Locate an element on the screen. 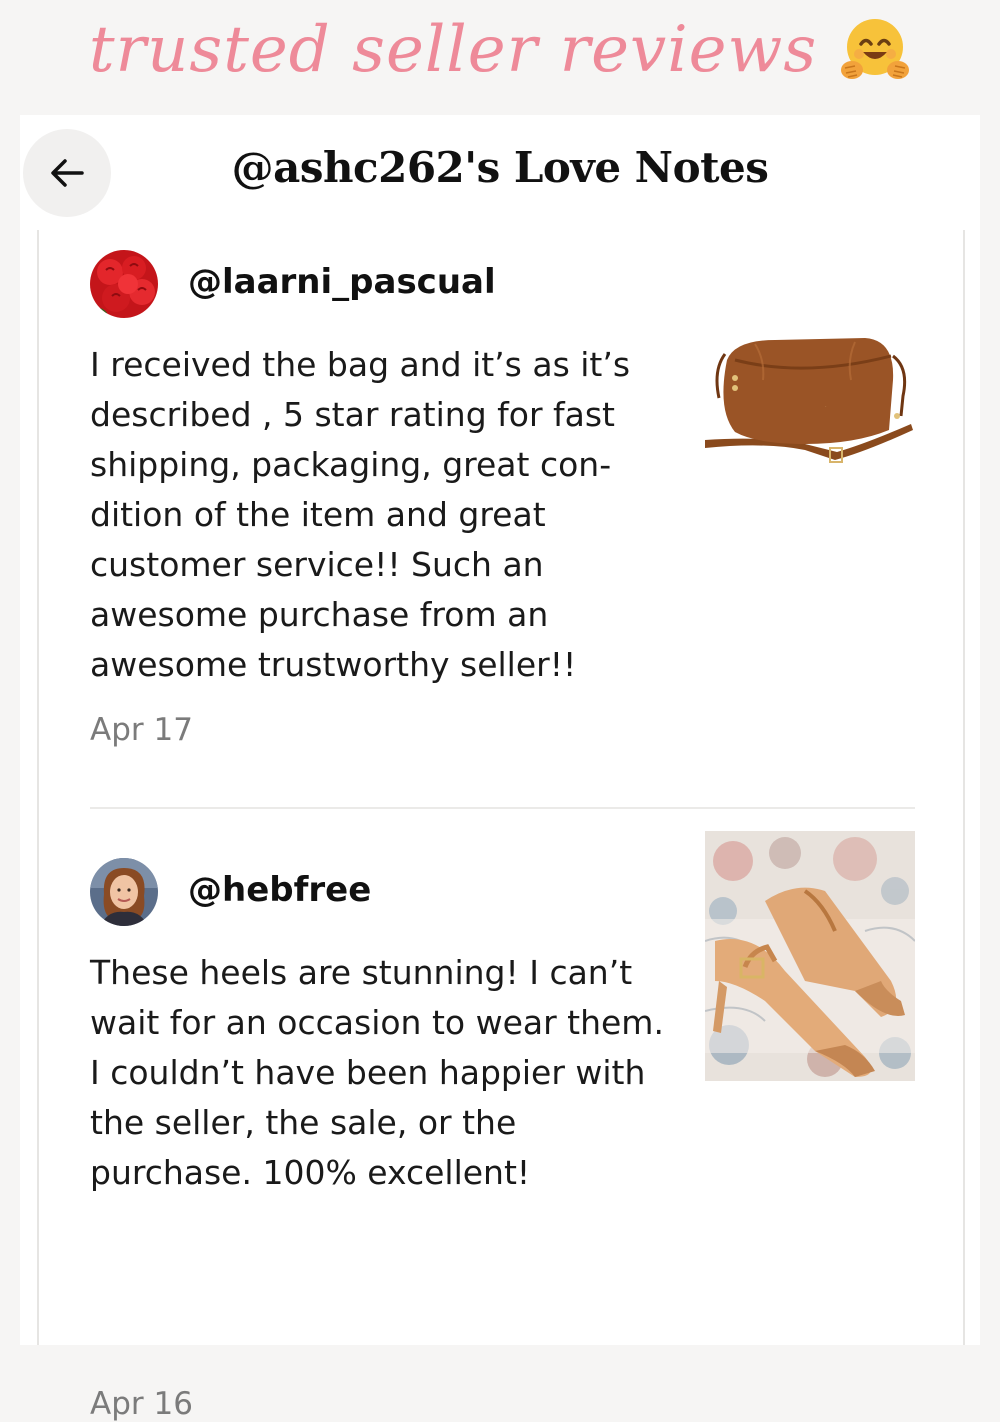  card-left-border is located at coordinates (38, 787).